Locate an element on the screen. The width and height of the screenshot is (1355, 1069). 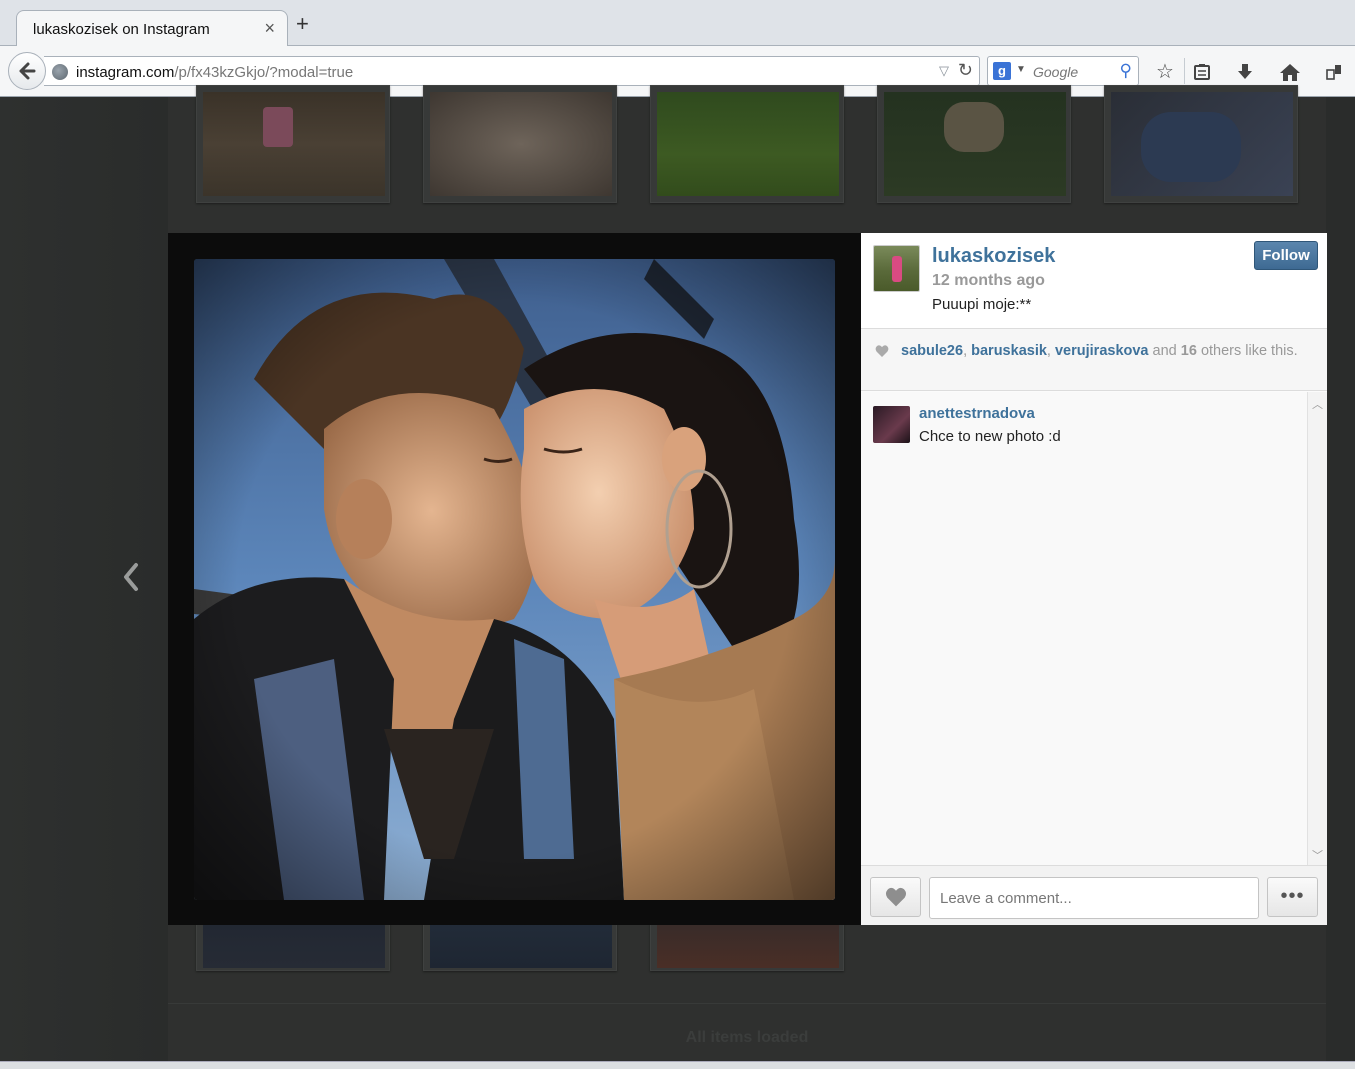
grid-divider is located at coordinates (747, 1003).